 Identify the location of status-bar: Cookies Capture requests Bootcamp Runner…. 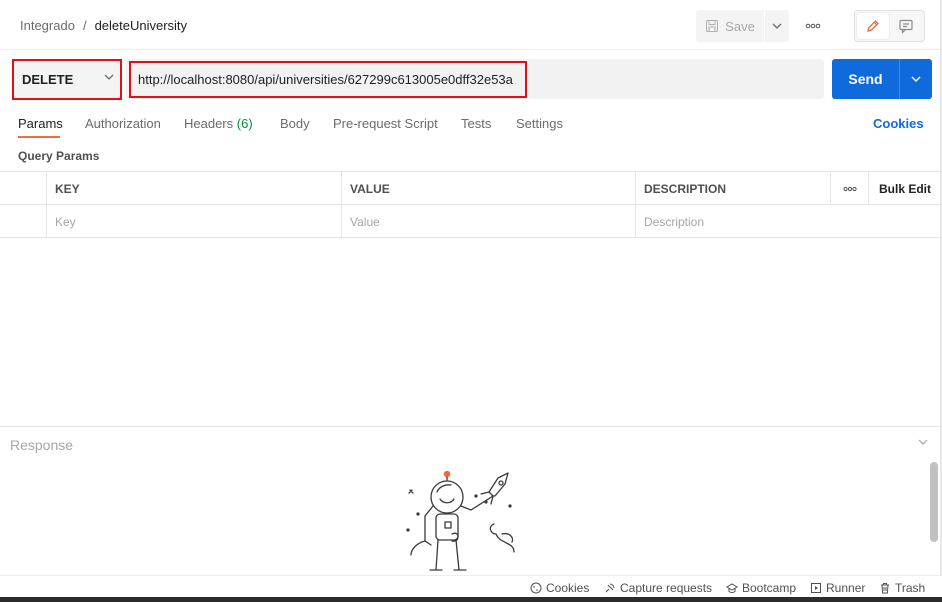
(471, 586).